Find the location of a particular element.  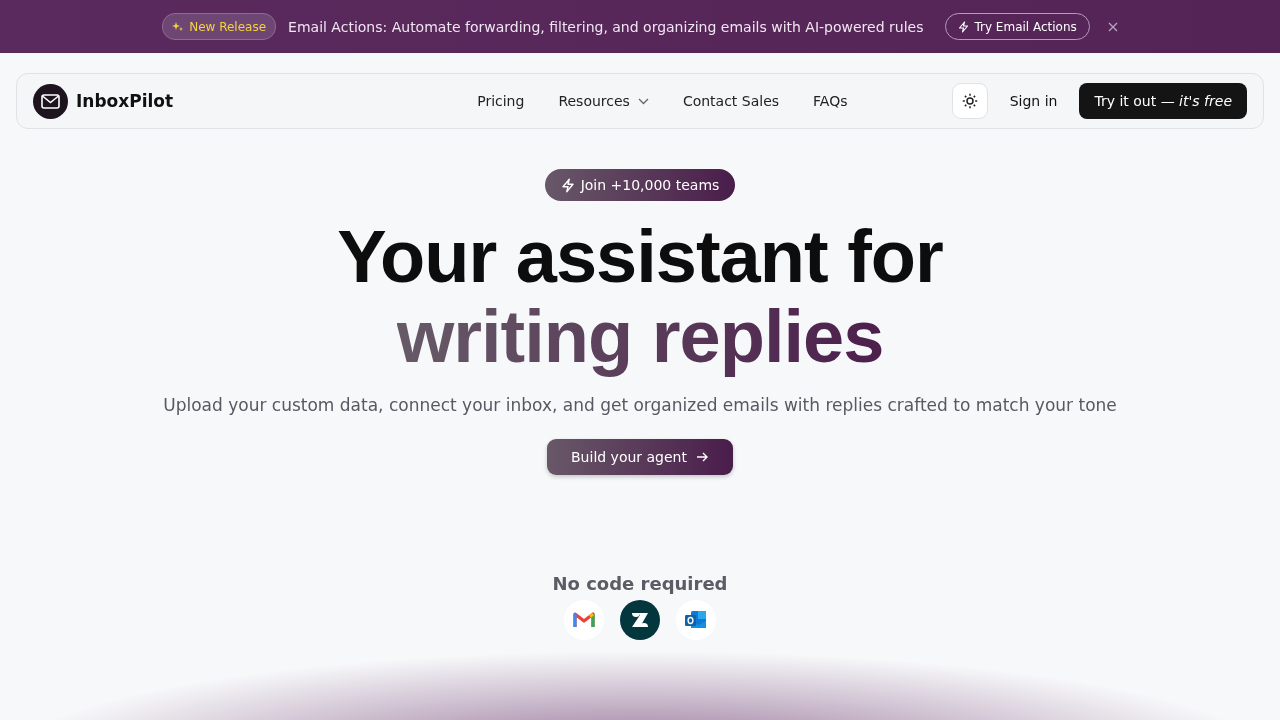

nav-link: Pricing is located at coordinates (501, 101).